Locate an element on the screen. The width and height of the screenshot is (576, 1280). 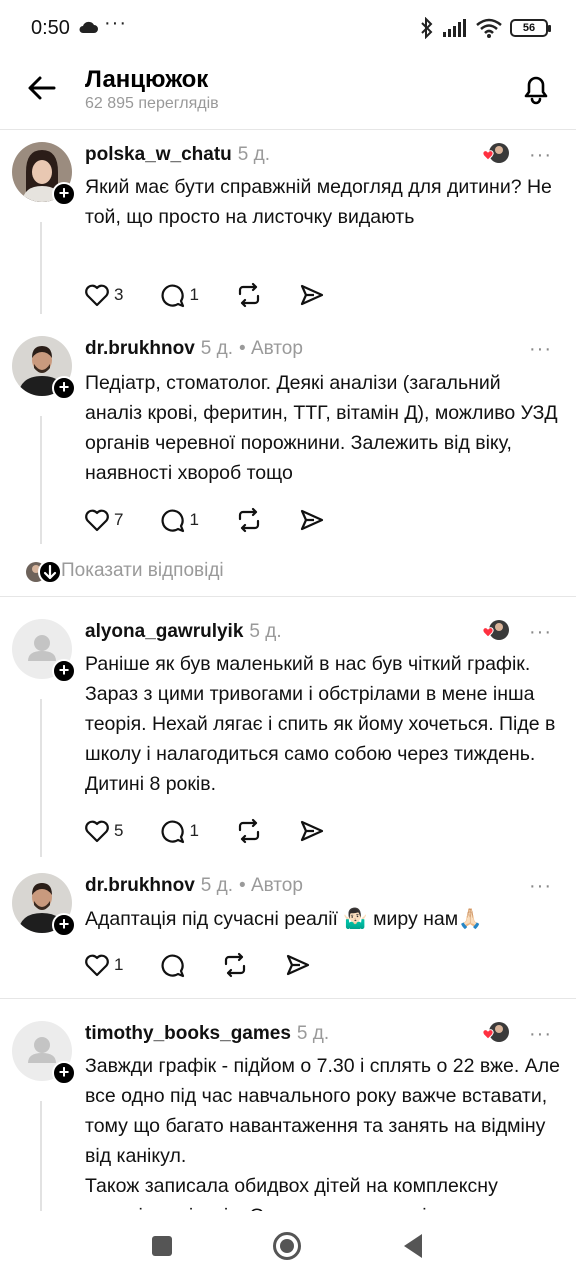
post-actions: 1 is located at coordinates (215, 965).